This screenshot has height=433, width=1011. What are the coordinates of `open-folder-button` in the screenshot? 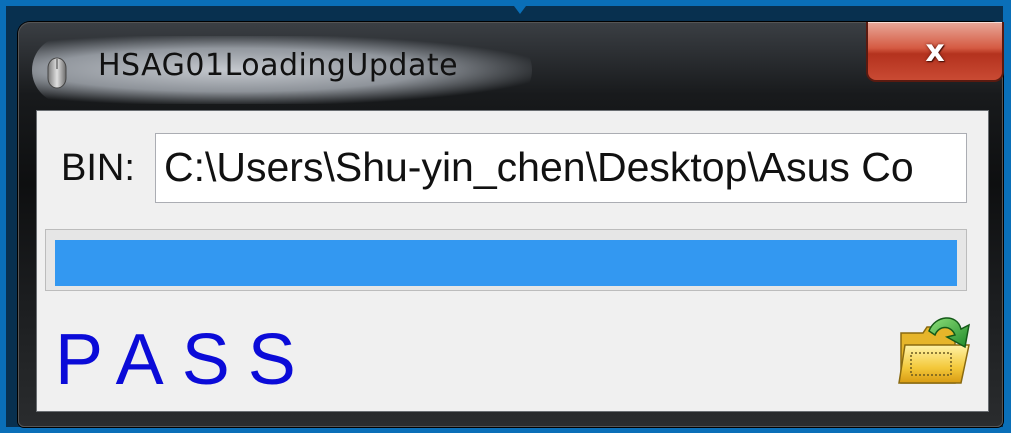 It's located at (935, 349).